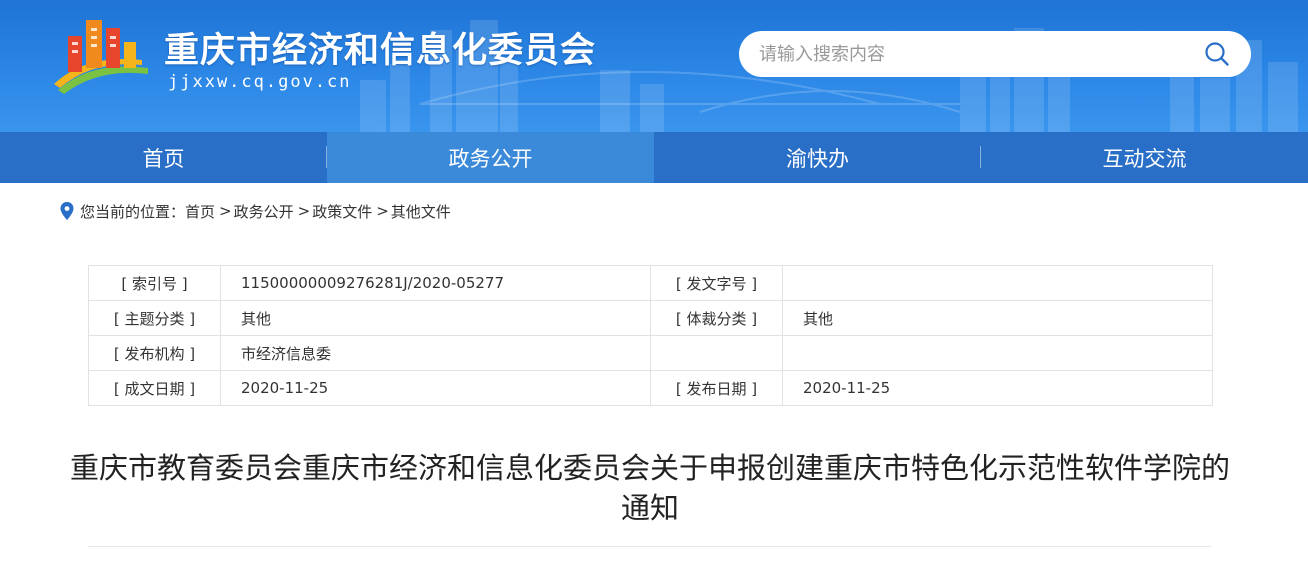 The width and height of the screenshot is (1308, 570). Describe the element at coordinates (435, 283) in the screenshot. I see `index-number-value: 11500000009276281J/2020-05277` at that location.